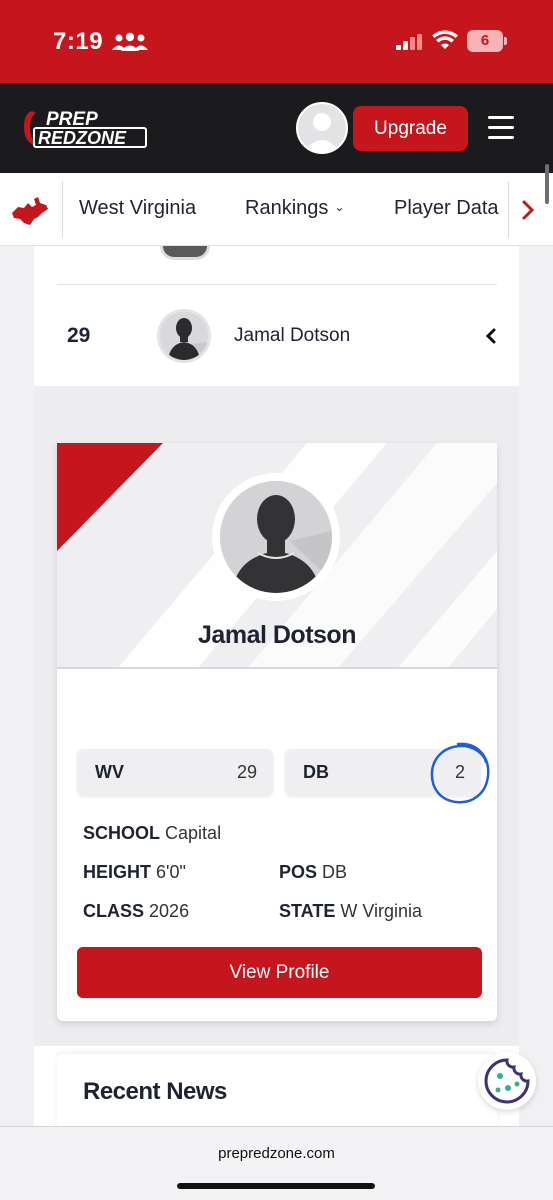 This screenshot has height=1200, width=553. I want to click on status-bar: 7:19 6, so click(276, 41).